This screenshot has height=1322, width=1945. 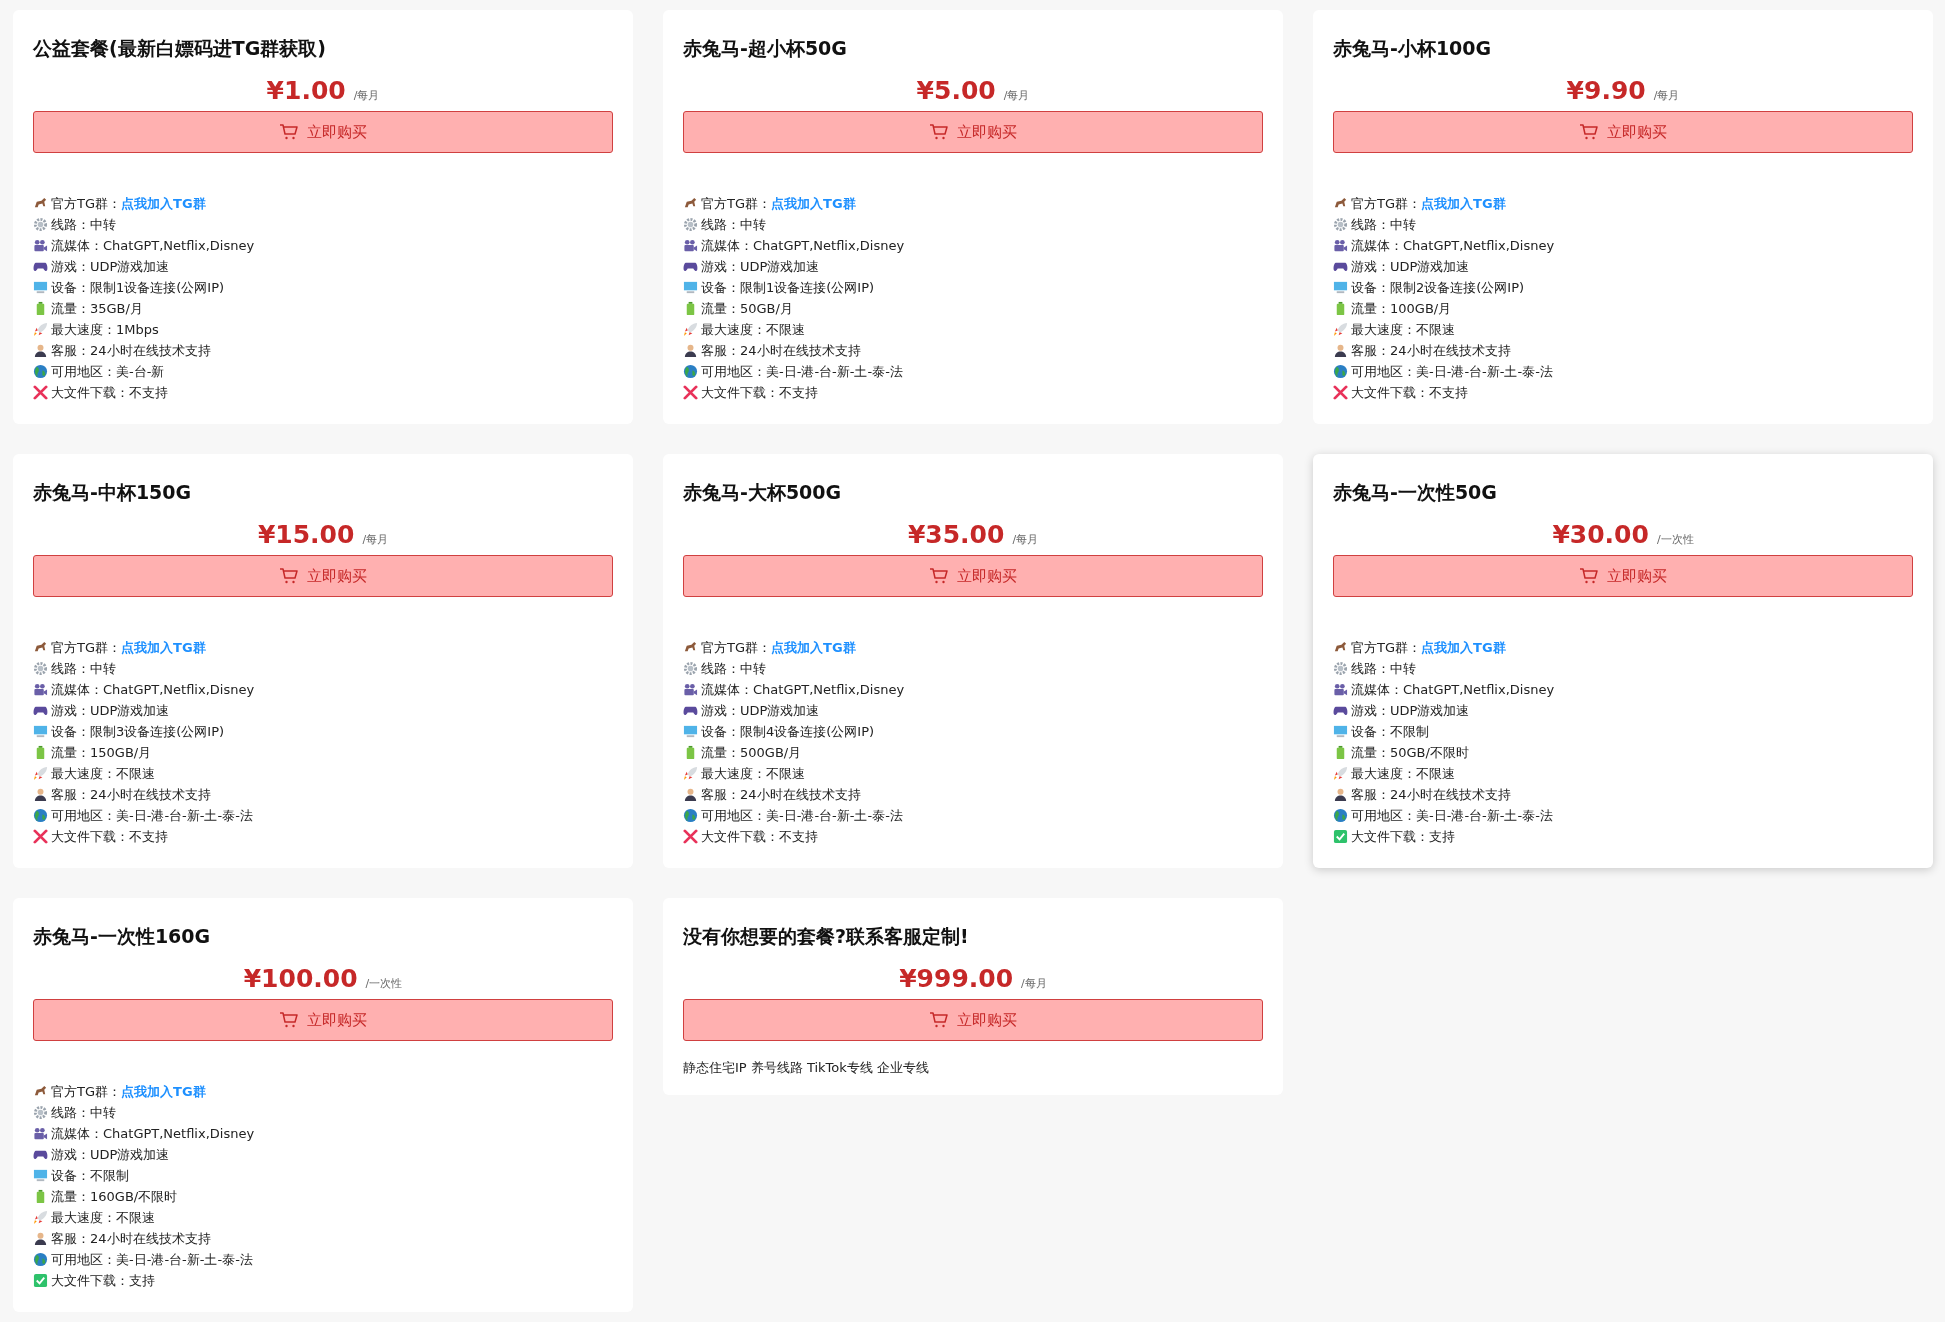 I want to click on feature-value: 美-日-港-台-新-土-泰-法, so click(x=184, y=1259).